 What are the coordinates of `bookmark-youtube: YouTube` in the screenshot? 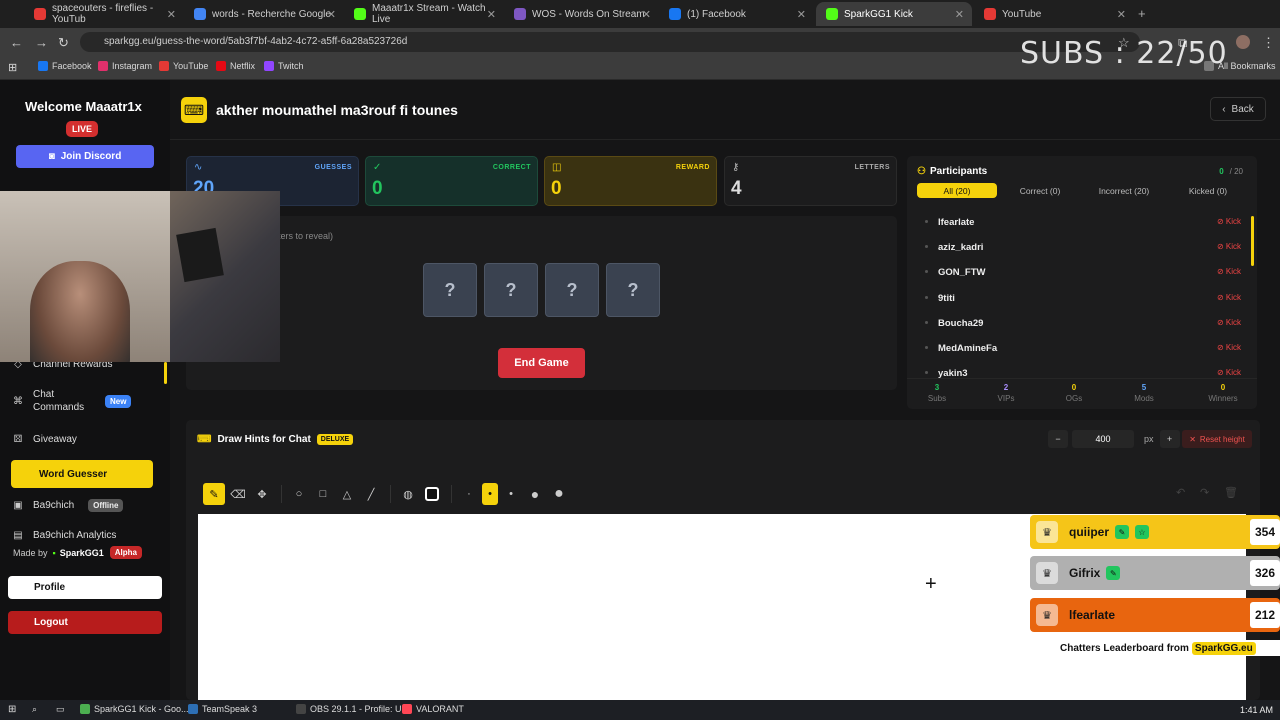 It's located at (183, 66).